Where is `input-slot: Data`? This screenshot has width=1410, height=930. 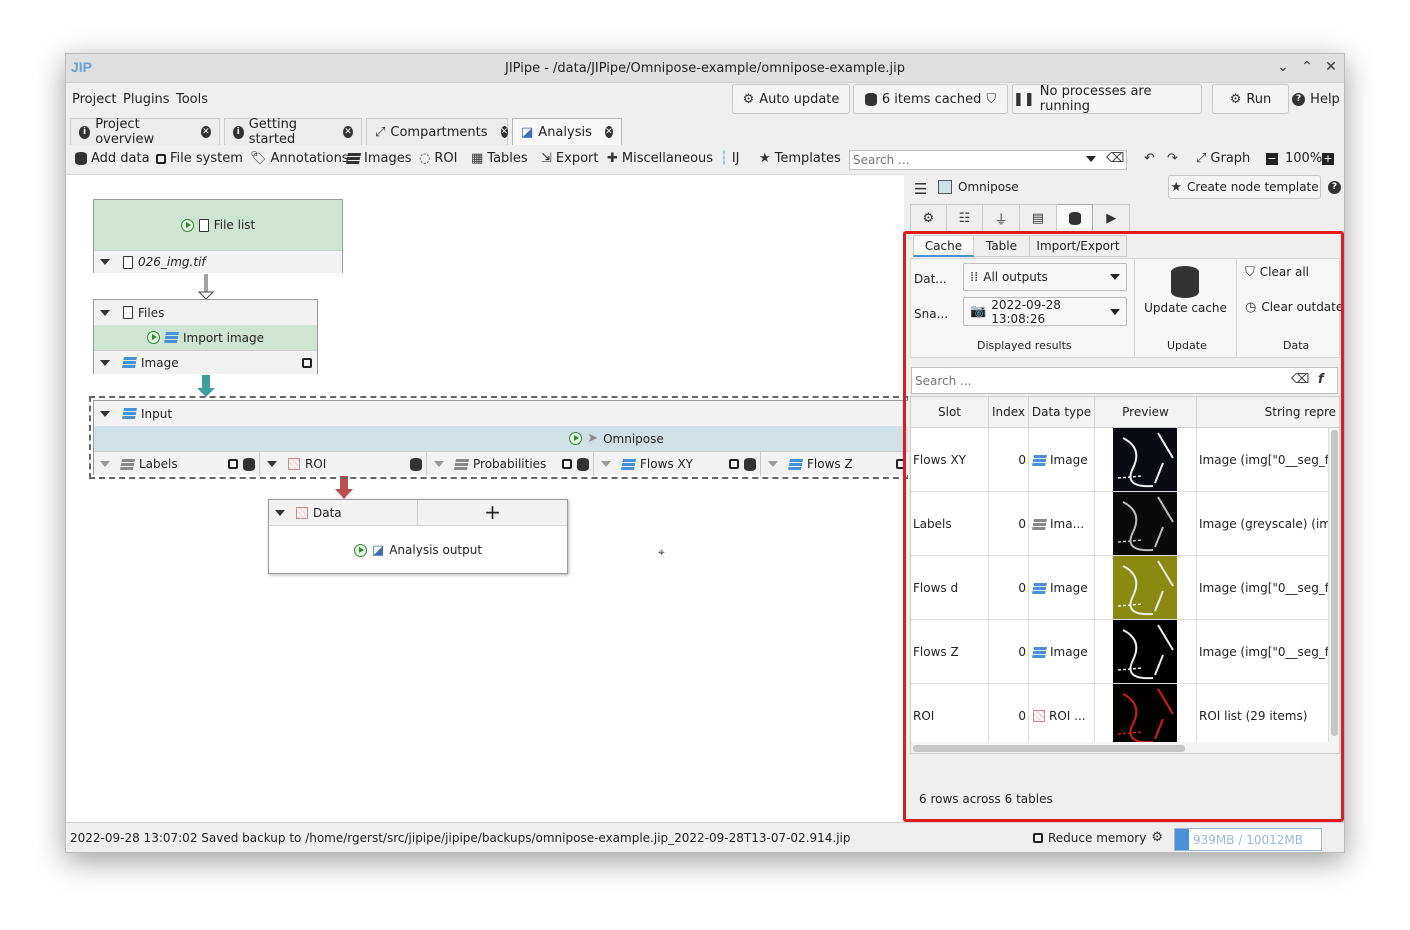
input-slot: Data is located at coordinates (343, 512).